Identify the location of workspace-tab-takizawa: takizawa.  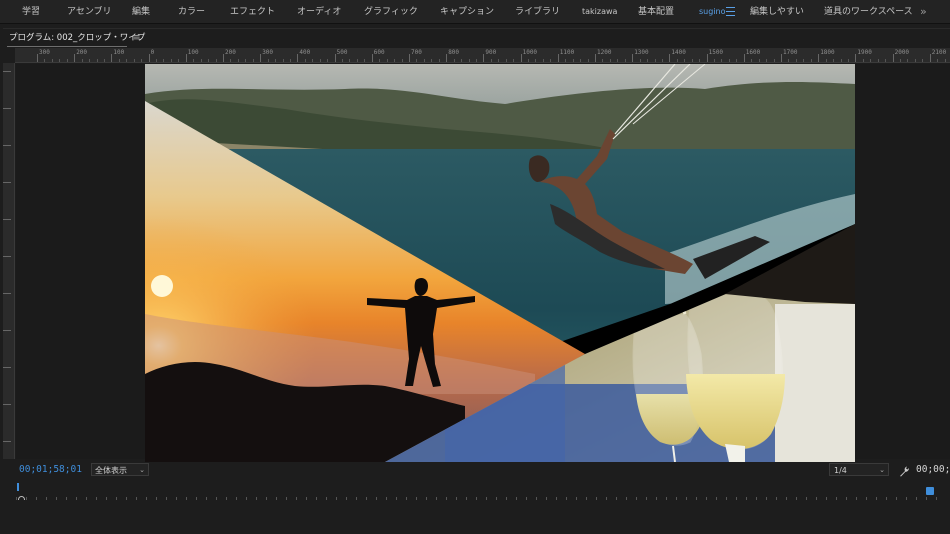
(599, 12).